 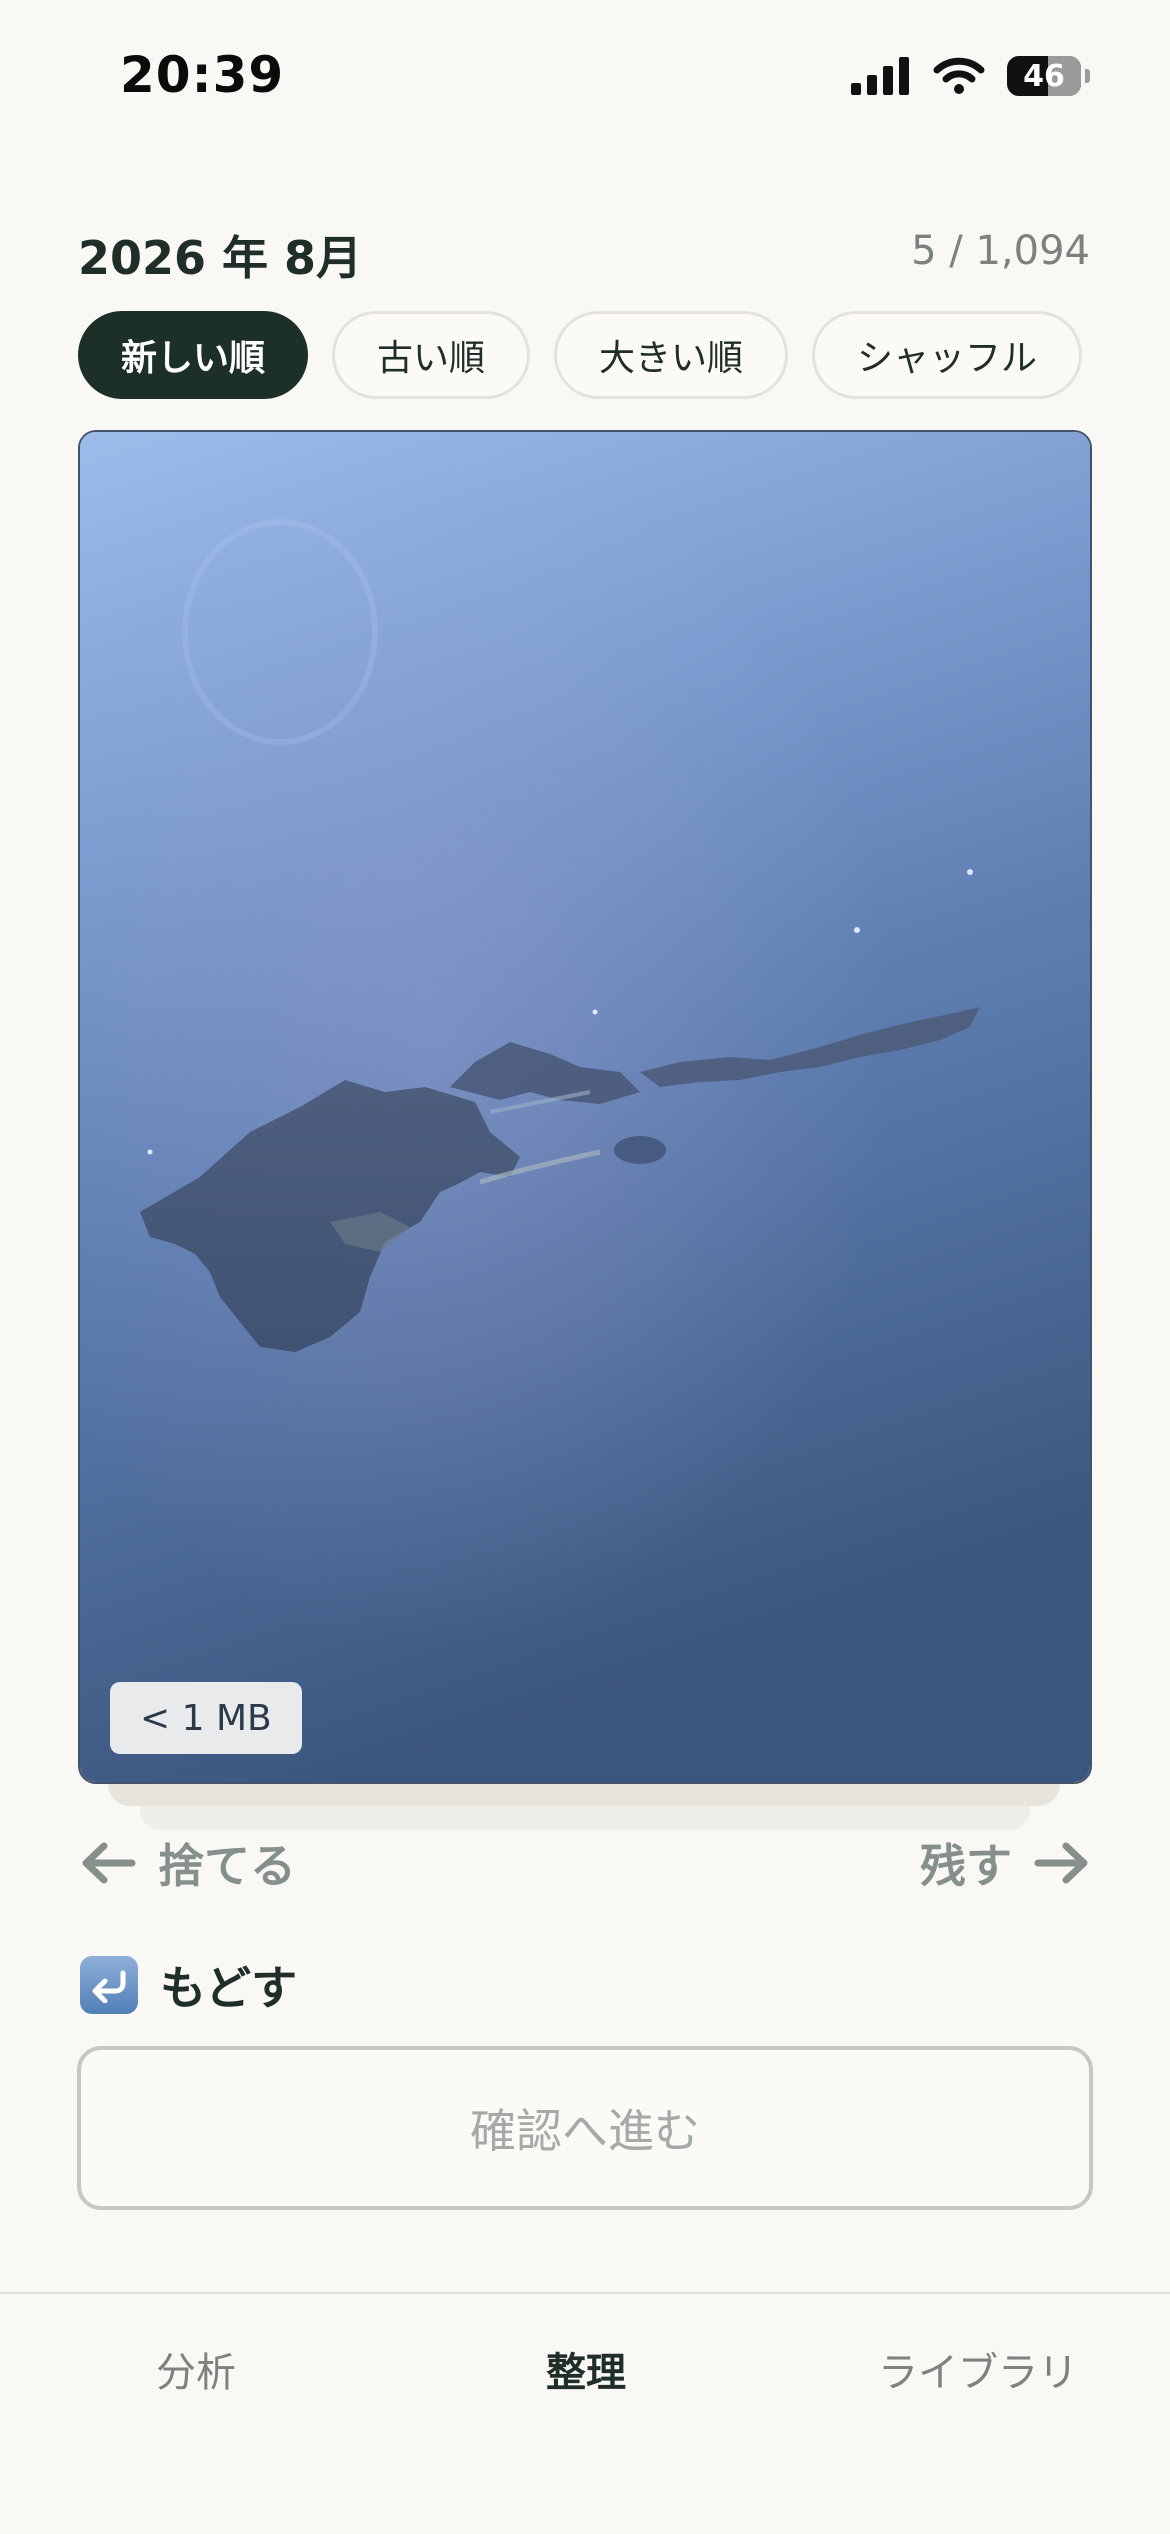 What do you see at coordinates (947, 355) in the screenshot?
I see `sort-chip-shuffle: シャッフル` at bounding box center [947, 355].